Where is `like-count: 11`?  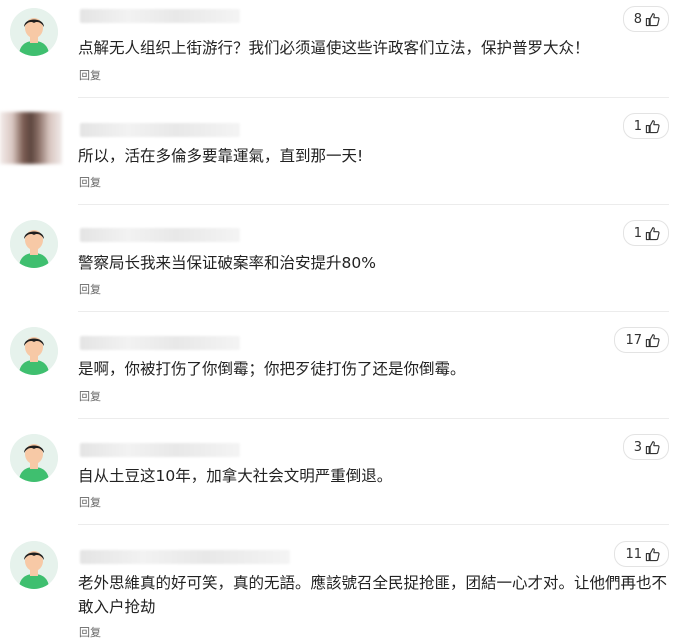
like-count: 11 is located at coordinates (633, 554).